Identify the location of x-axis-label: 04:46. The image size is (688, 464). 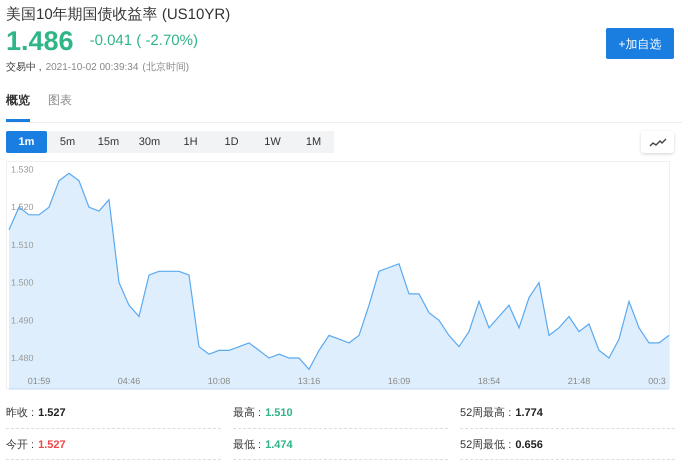
(129, 381).